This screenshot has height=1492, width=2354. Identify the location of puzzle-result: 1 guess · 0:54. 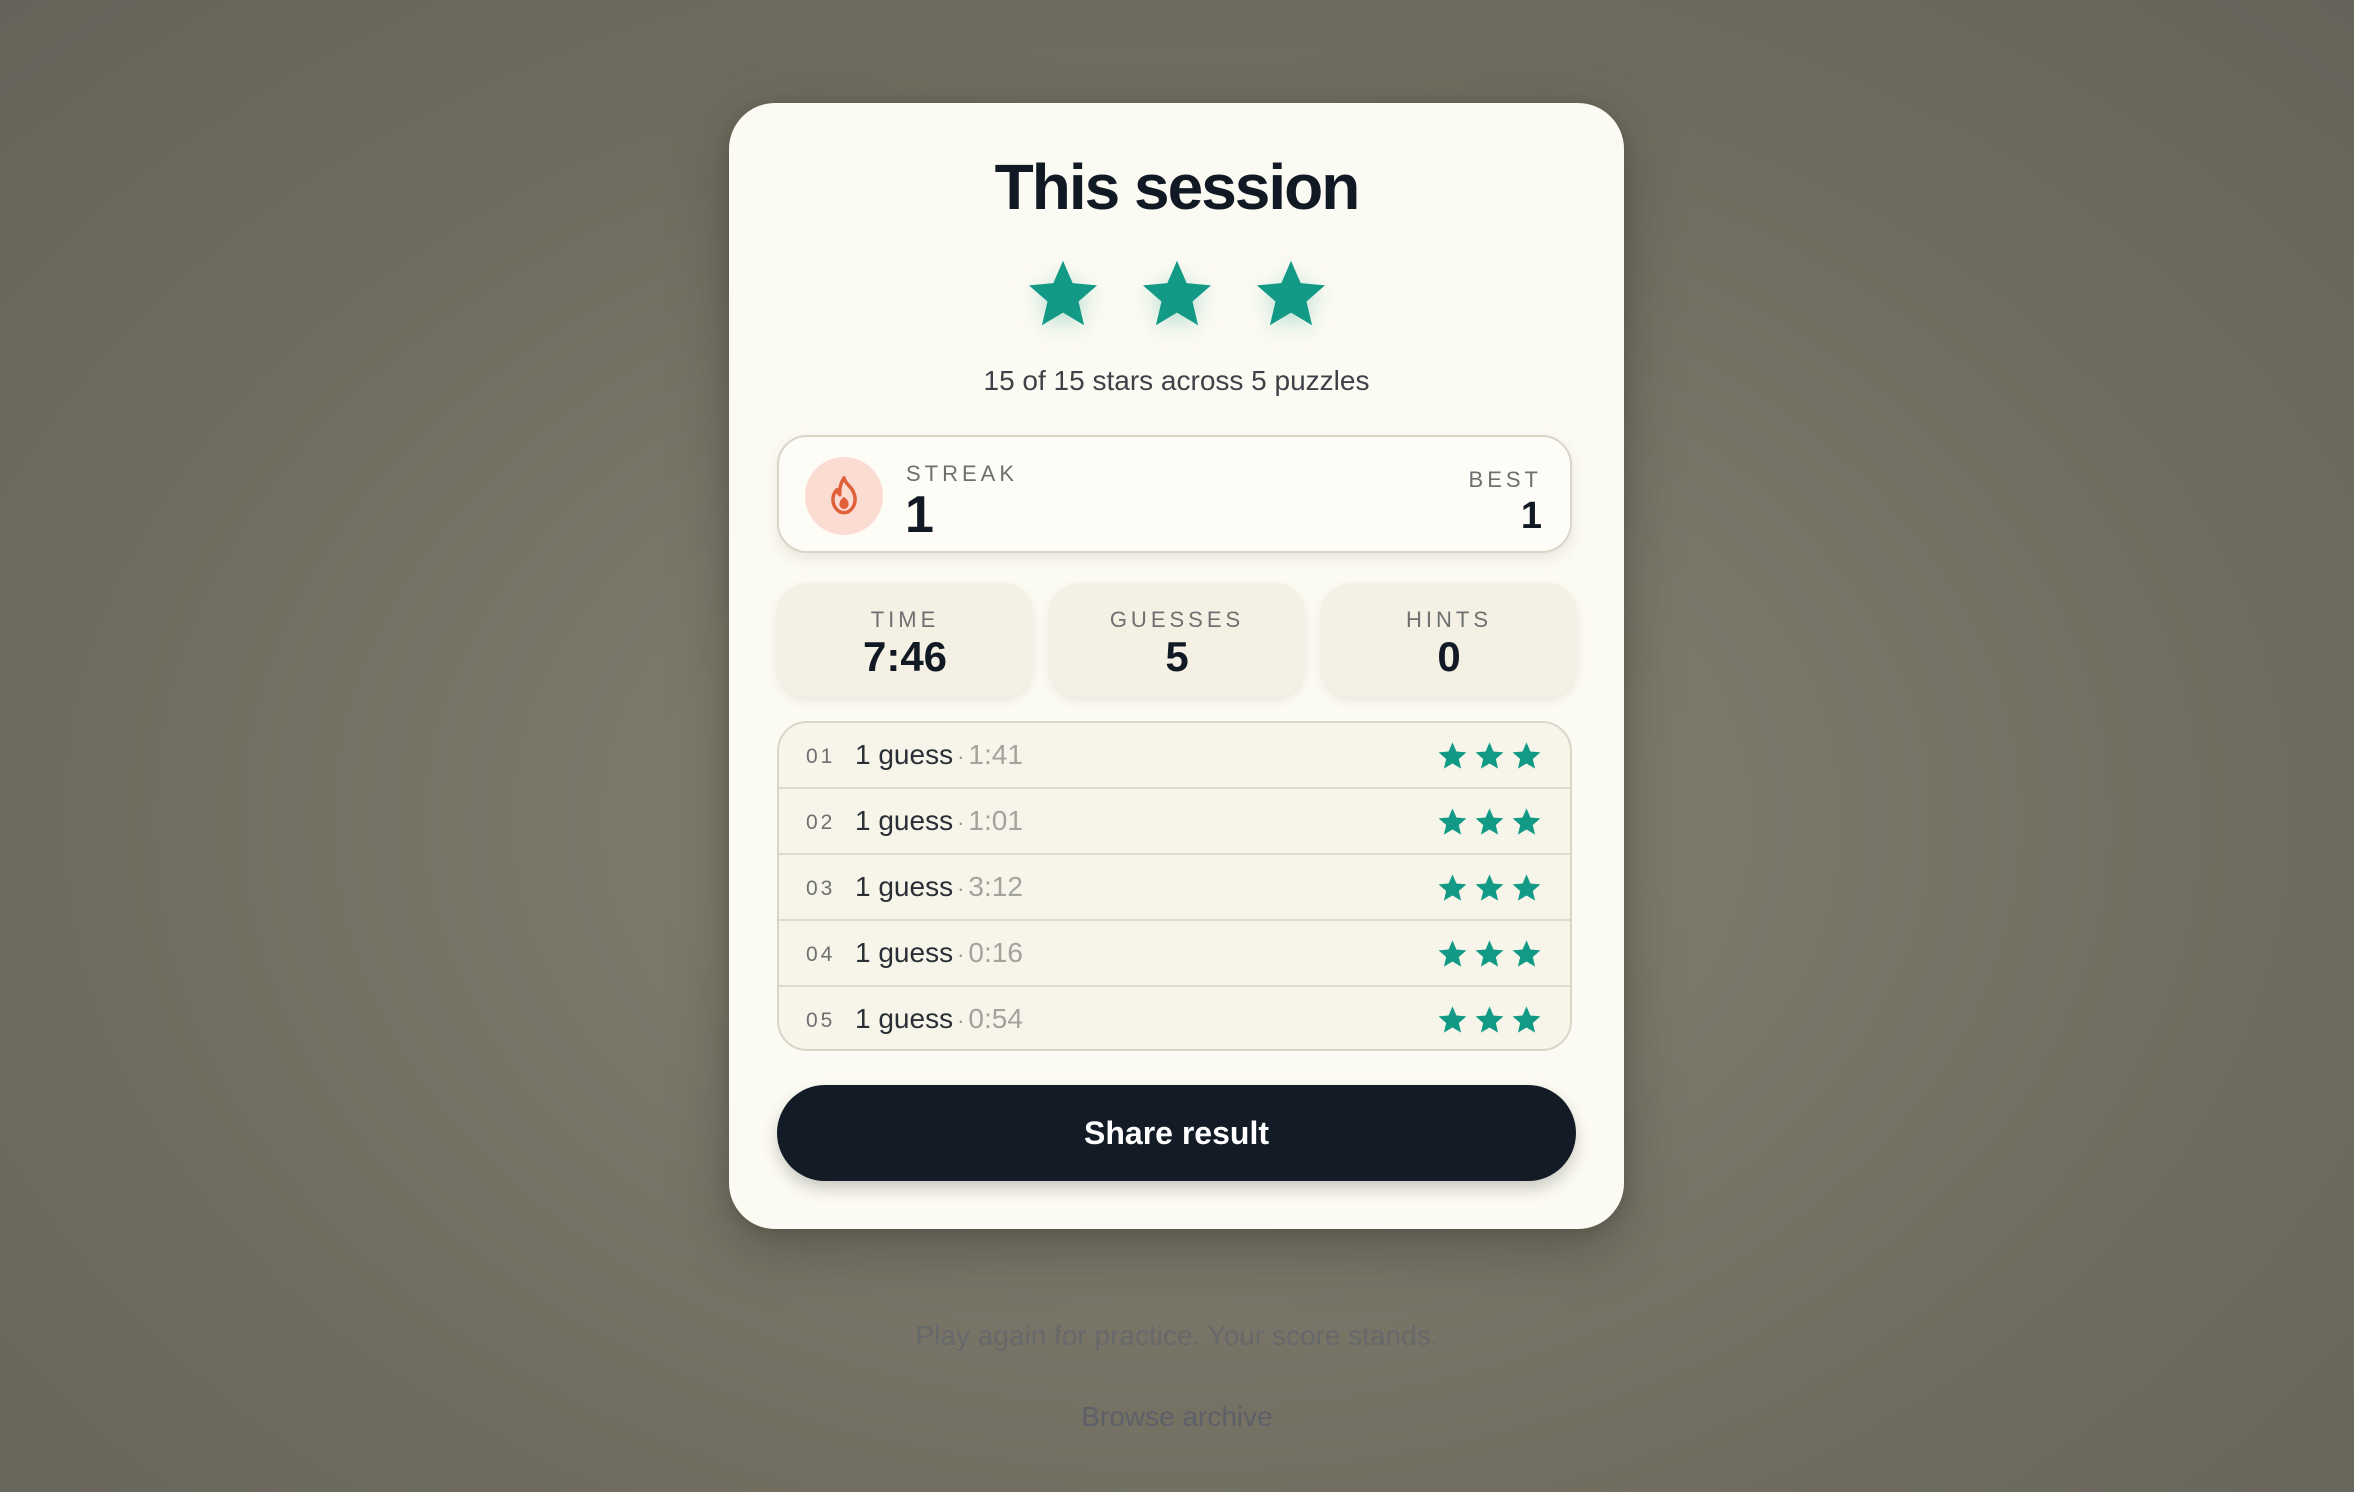
(939, 1019).